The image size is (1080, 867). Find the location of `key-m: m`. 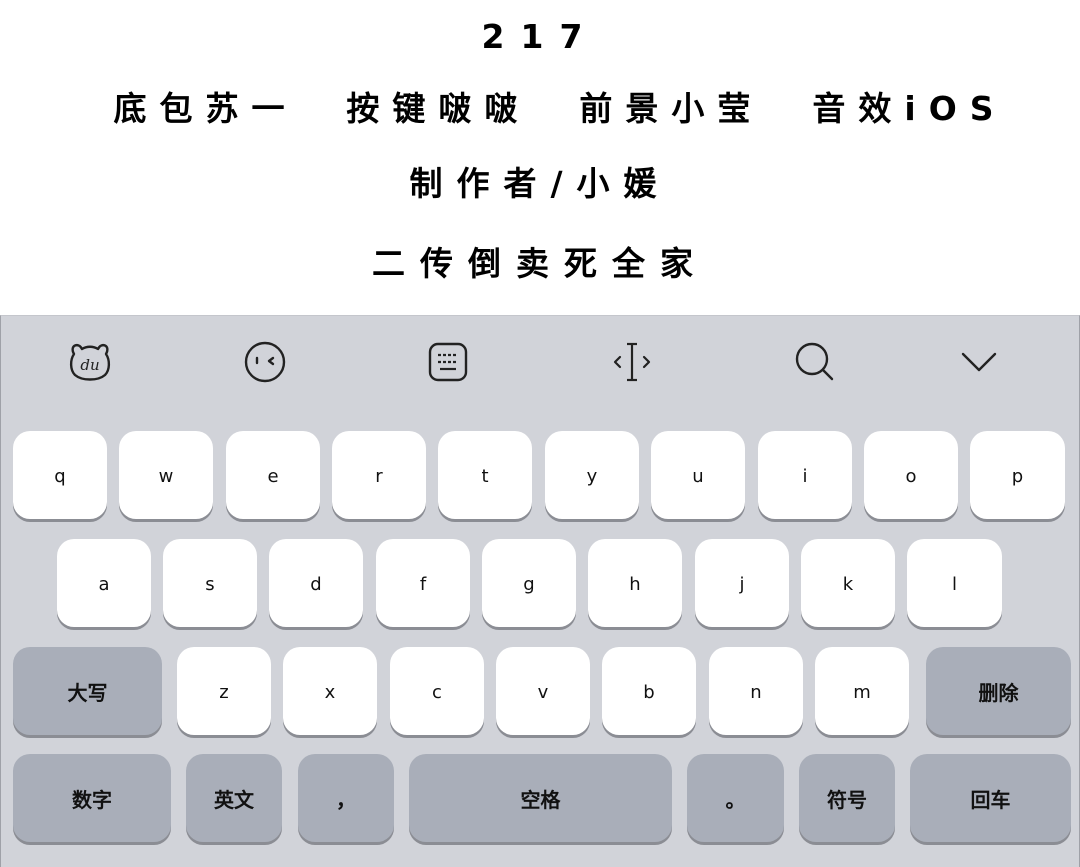

key-m: m is located at coordinates (862, 691).